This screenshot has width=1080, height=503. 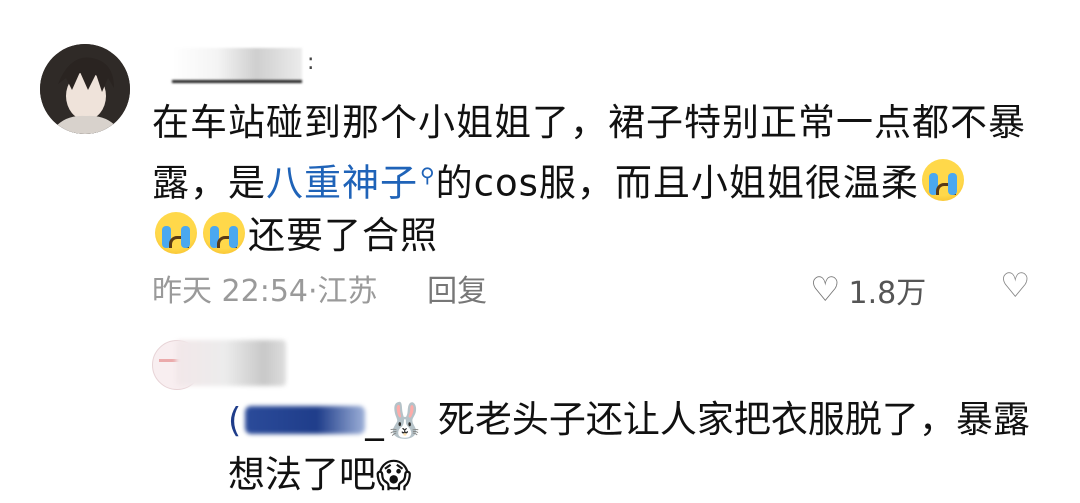 What do you see at coordinates (405, 421) in the screenshot?
I see `rabbit-emoji-icon: 🐰` at bounding box center [405, 421].